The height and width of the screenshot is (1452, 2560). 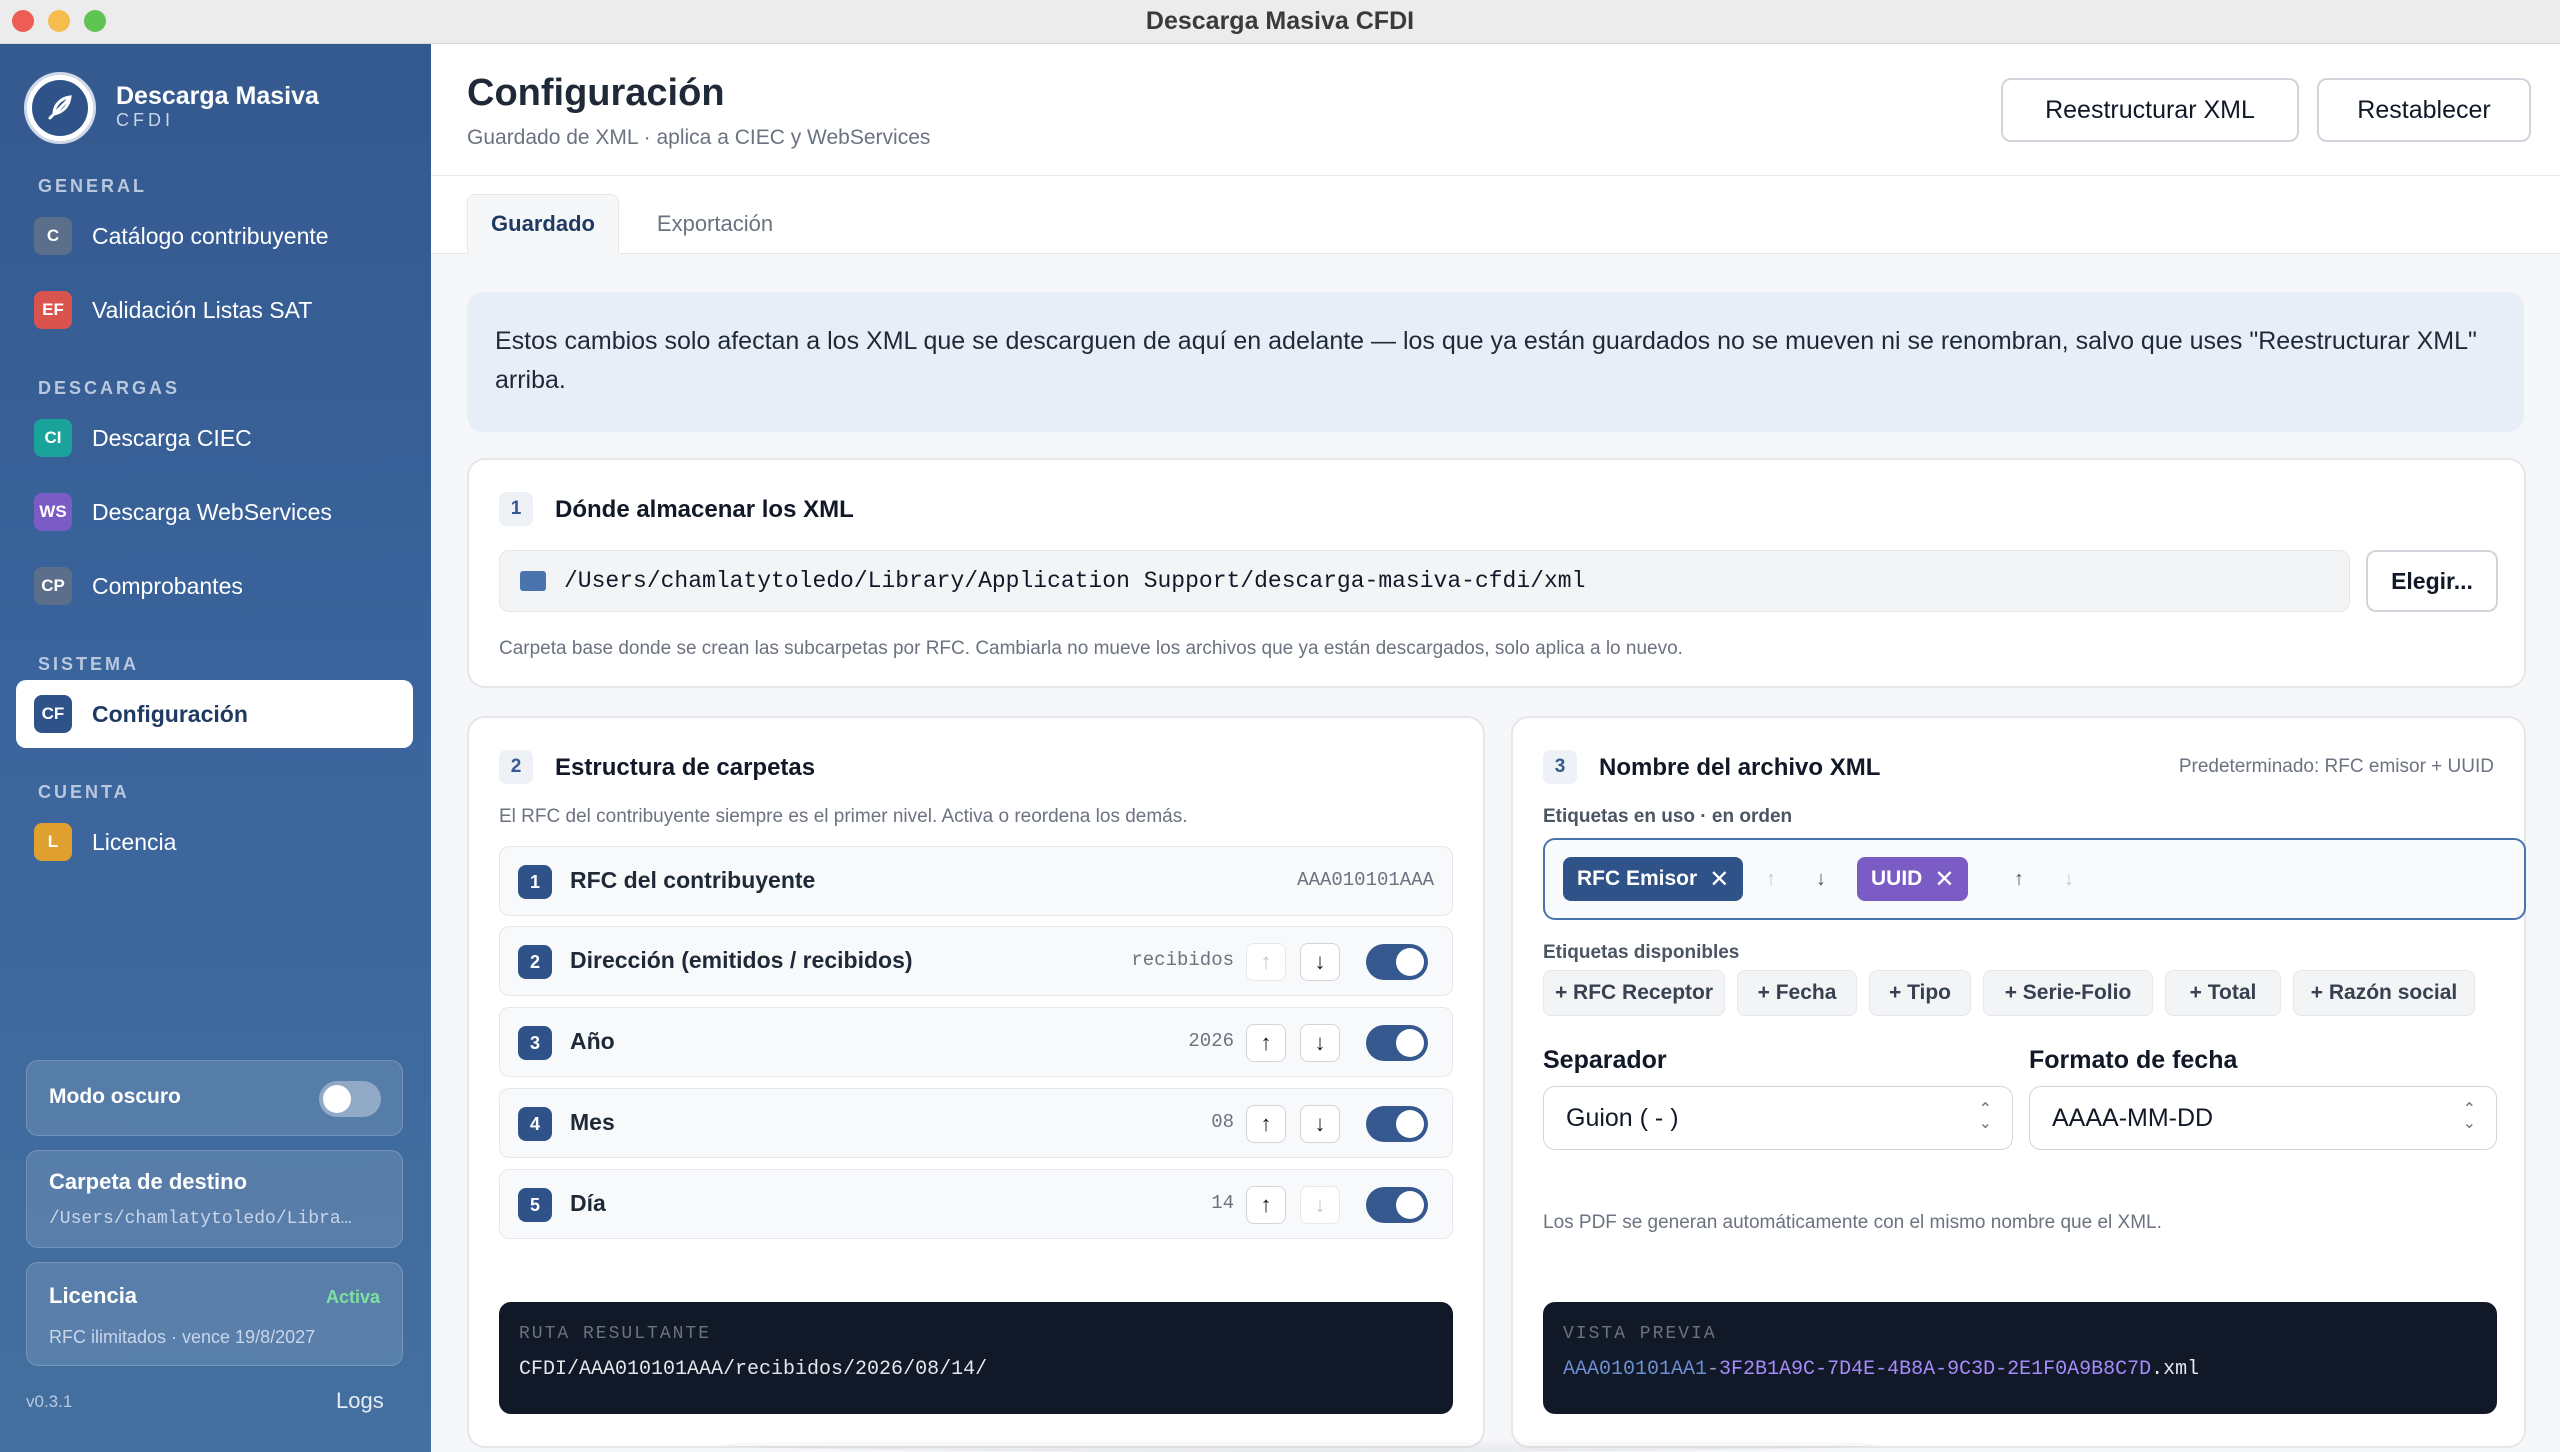 I want to click on tab-exportacion: Exportación, so click(x=715, y=224).